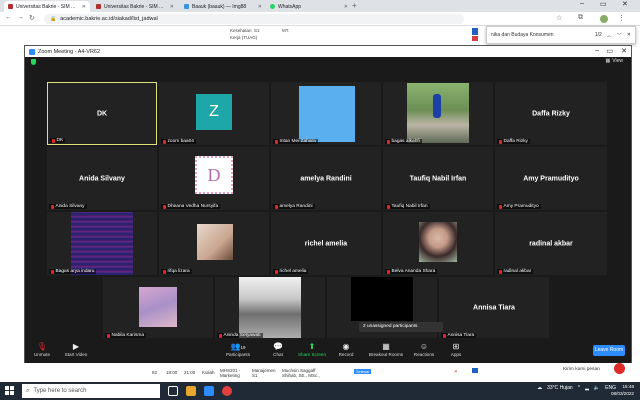 This screenshot has height=400, width=640. I want to click on search-icon: ⌕, so click(28, 390).